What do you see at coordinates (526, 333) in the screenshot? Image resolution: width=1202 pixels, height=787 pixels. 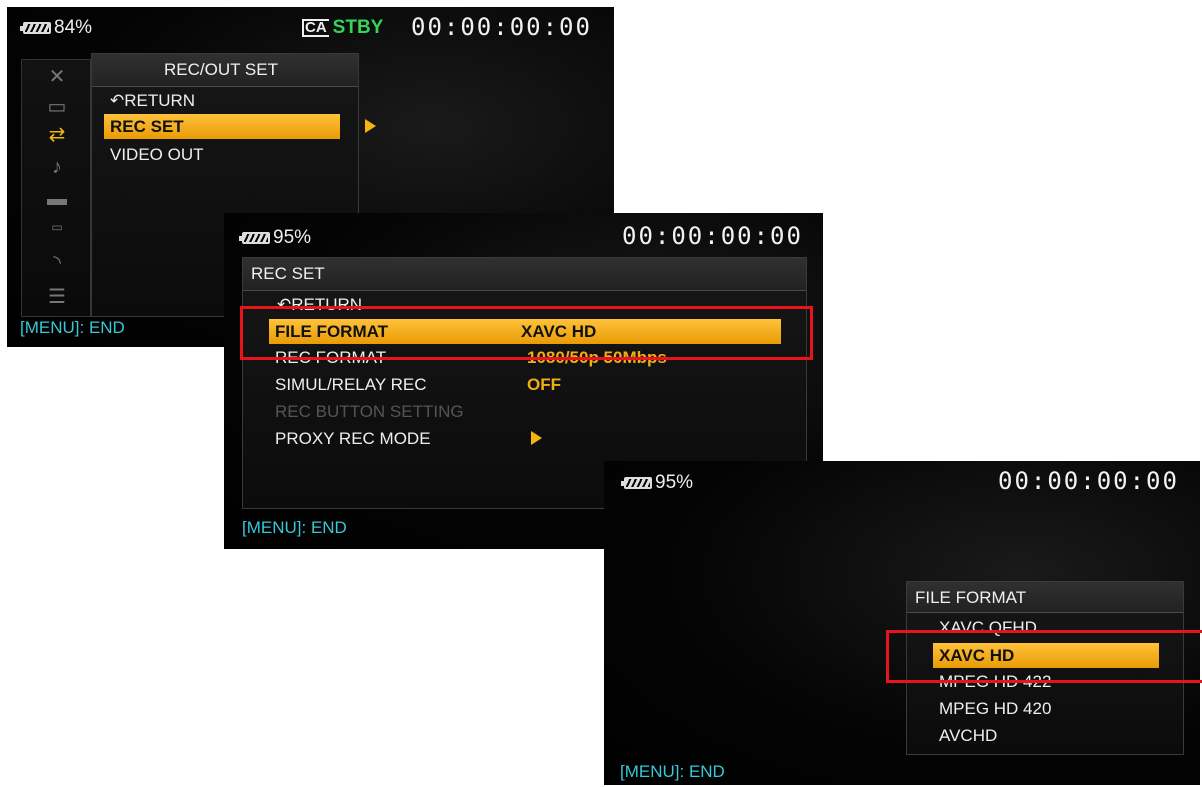 I see `annotation-highlight-file-format` at bounding box center [526, 333].